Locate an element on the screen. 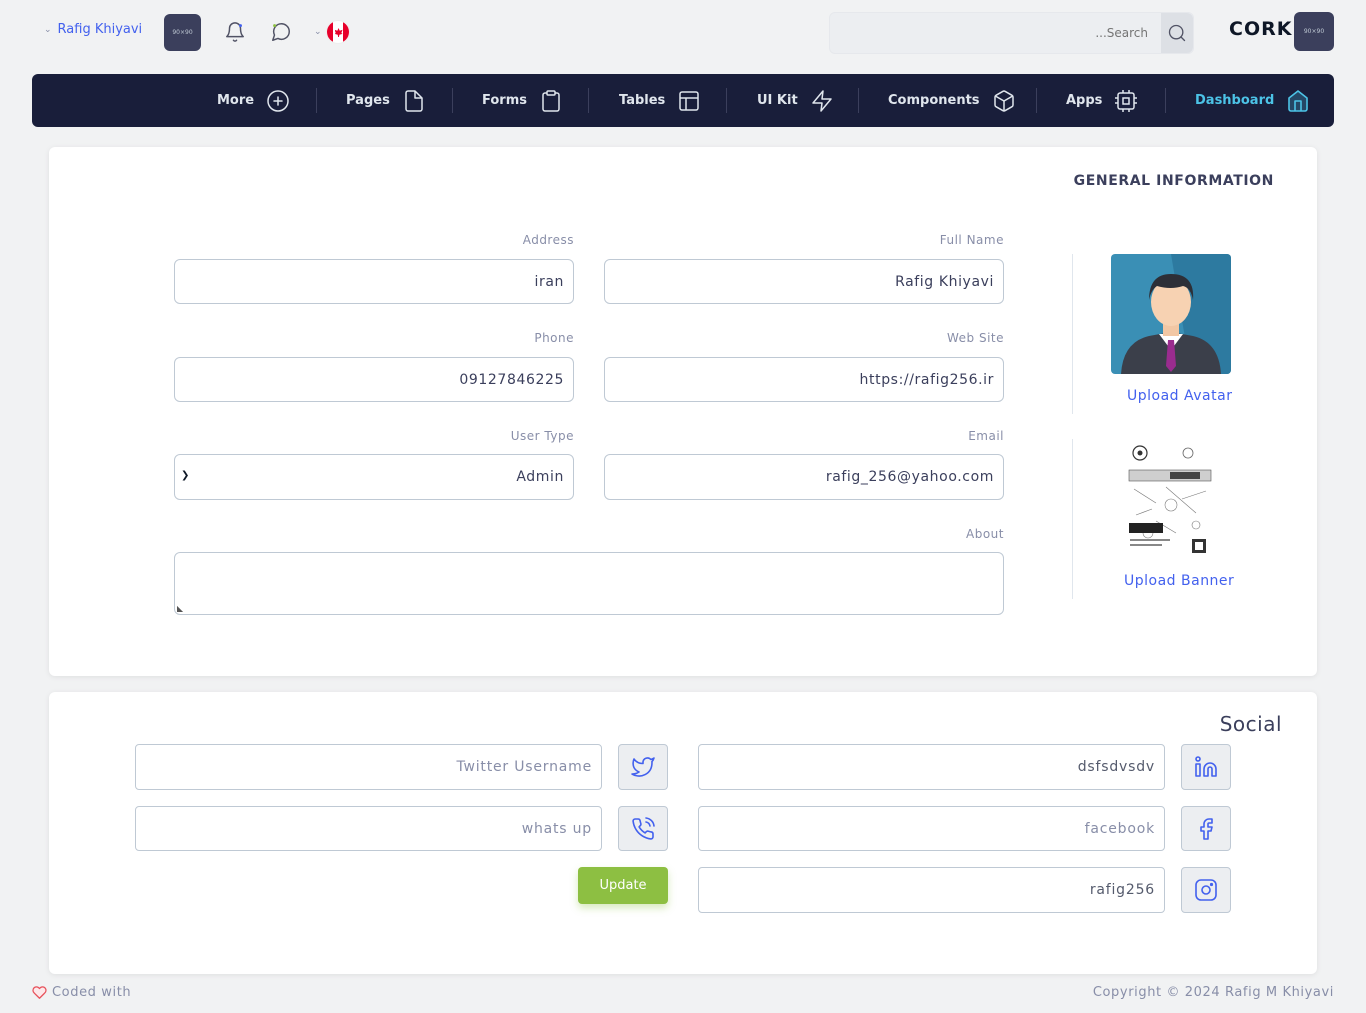 The image size is (1366, 1013). usertype-select: ❯ Admin is located at coordinates (374, 477).